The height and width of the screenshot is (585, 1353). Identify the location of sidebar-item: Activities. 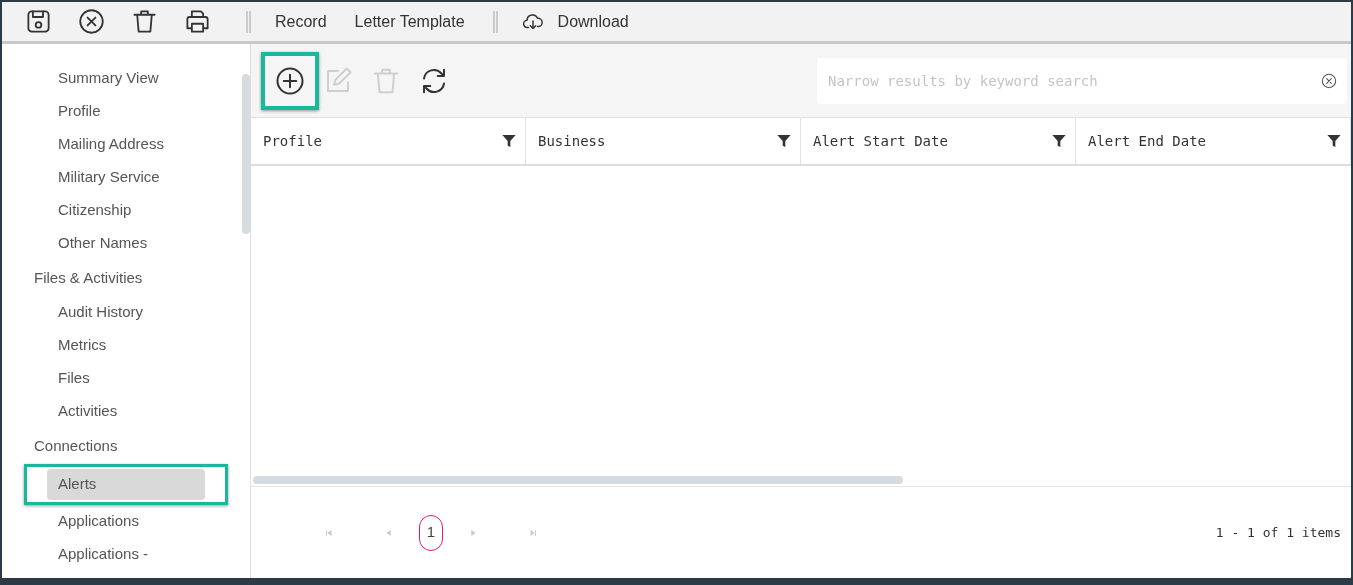
(126, 411).